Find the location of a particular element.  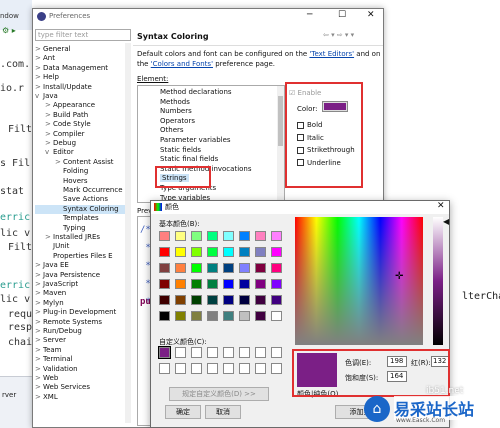

element-list-item: Parameter variables is located at coordinates (195, 140).